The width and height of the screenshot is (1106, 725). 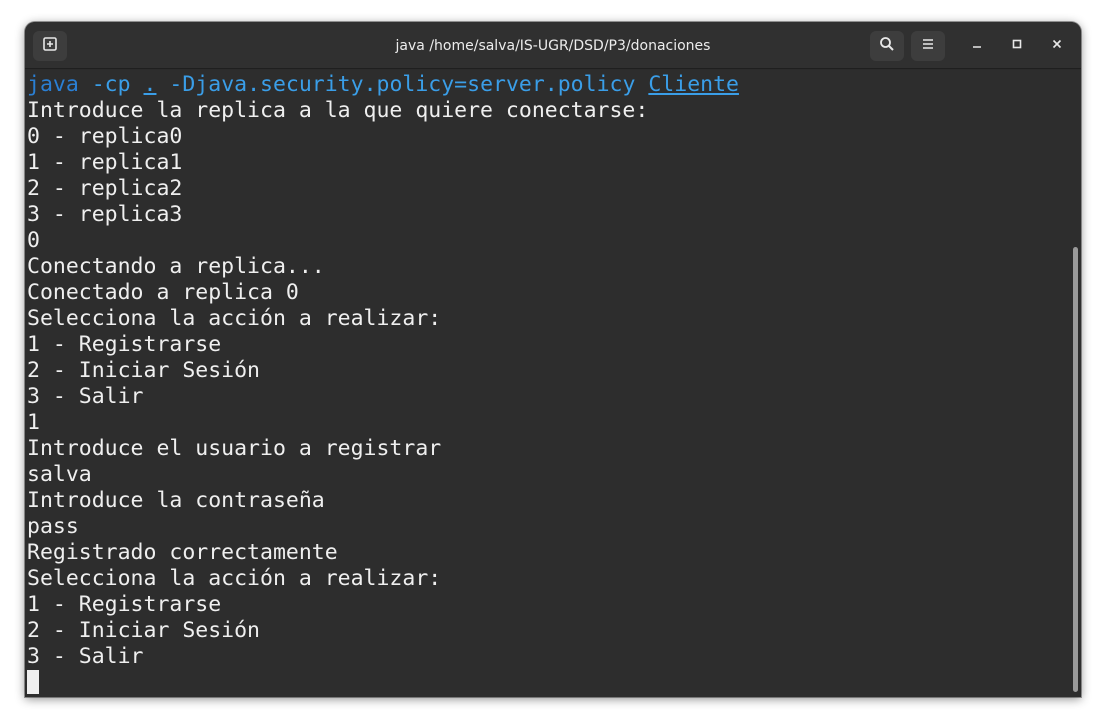 I want to click on minimize-icon, so click(x=977, y=46).